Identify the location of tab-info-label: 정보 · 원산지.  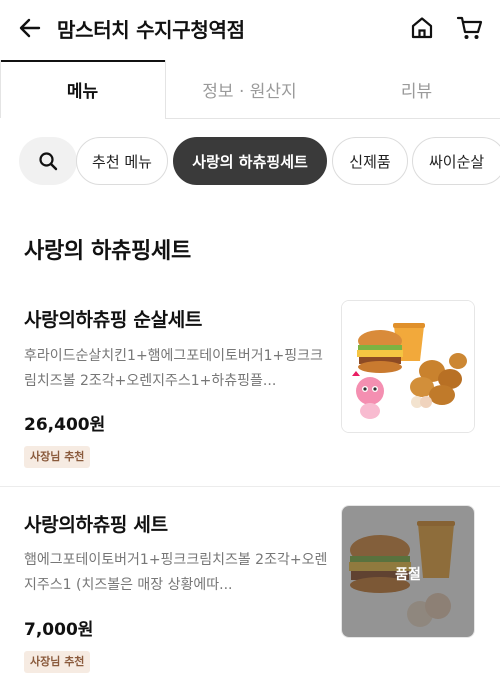
(249, 91).